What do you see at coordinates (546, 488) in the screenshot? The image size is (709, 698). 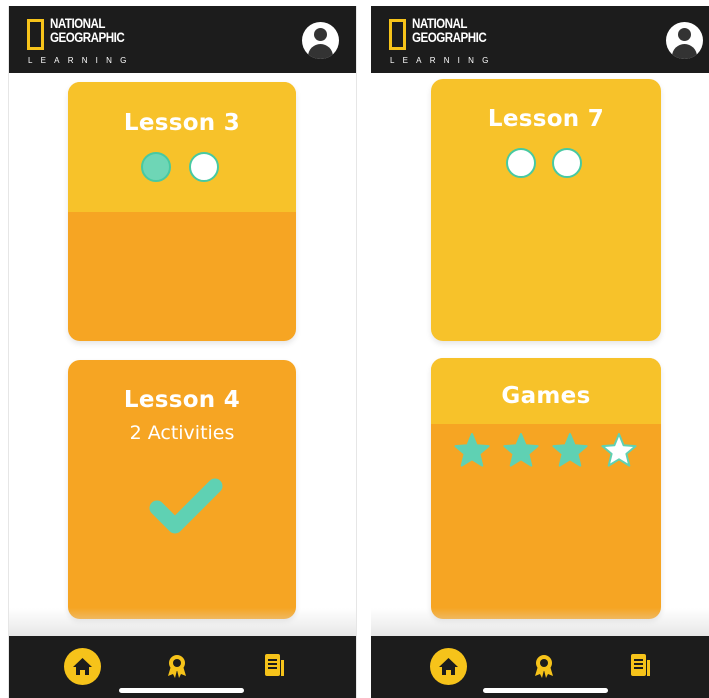 I see `games-card: Games` at bounding box center [546, 488].